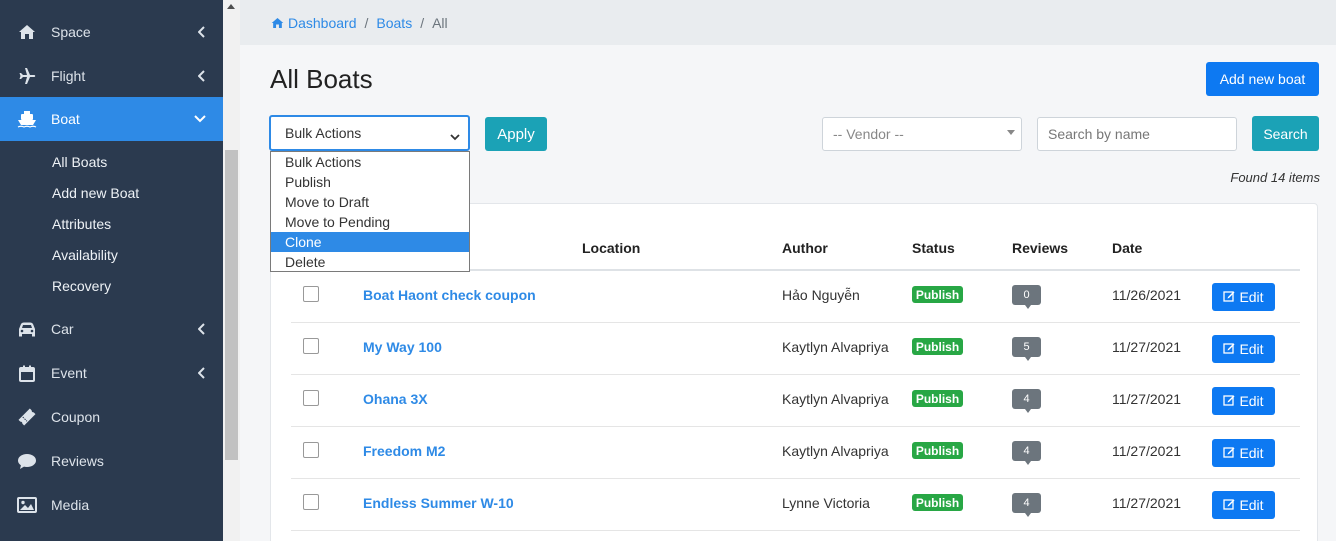 This screenshot has width=1336, height=541. I want to click on sidebar-item-boat: Boat, so click(111, 119).